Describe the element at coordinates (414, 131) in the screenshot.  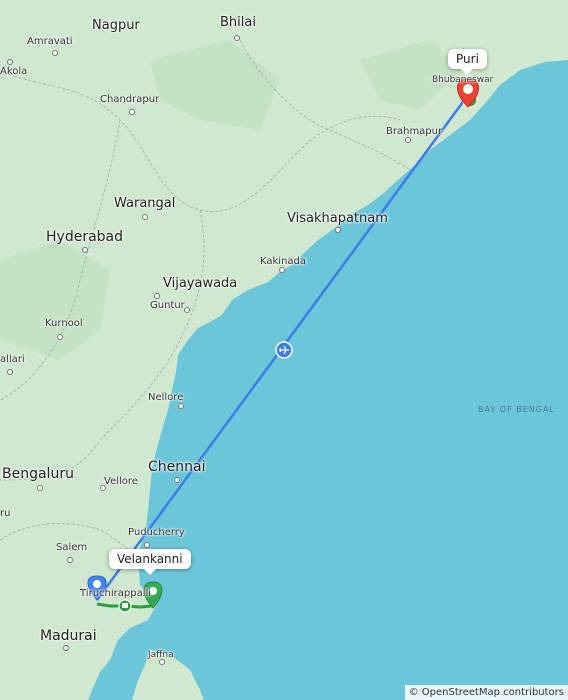
I see `city-label-brahmapur: Brahmapur` at that location.